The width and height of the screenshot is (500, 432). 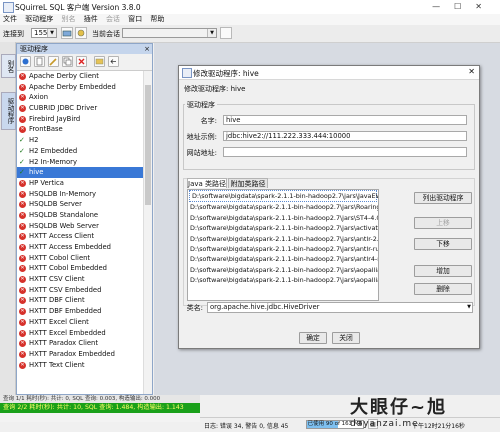 I want to click on driver-panel-close-button: ×, so click(x=147, y=49).